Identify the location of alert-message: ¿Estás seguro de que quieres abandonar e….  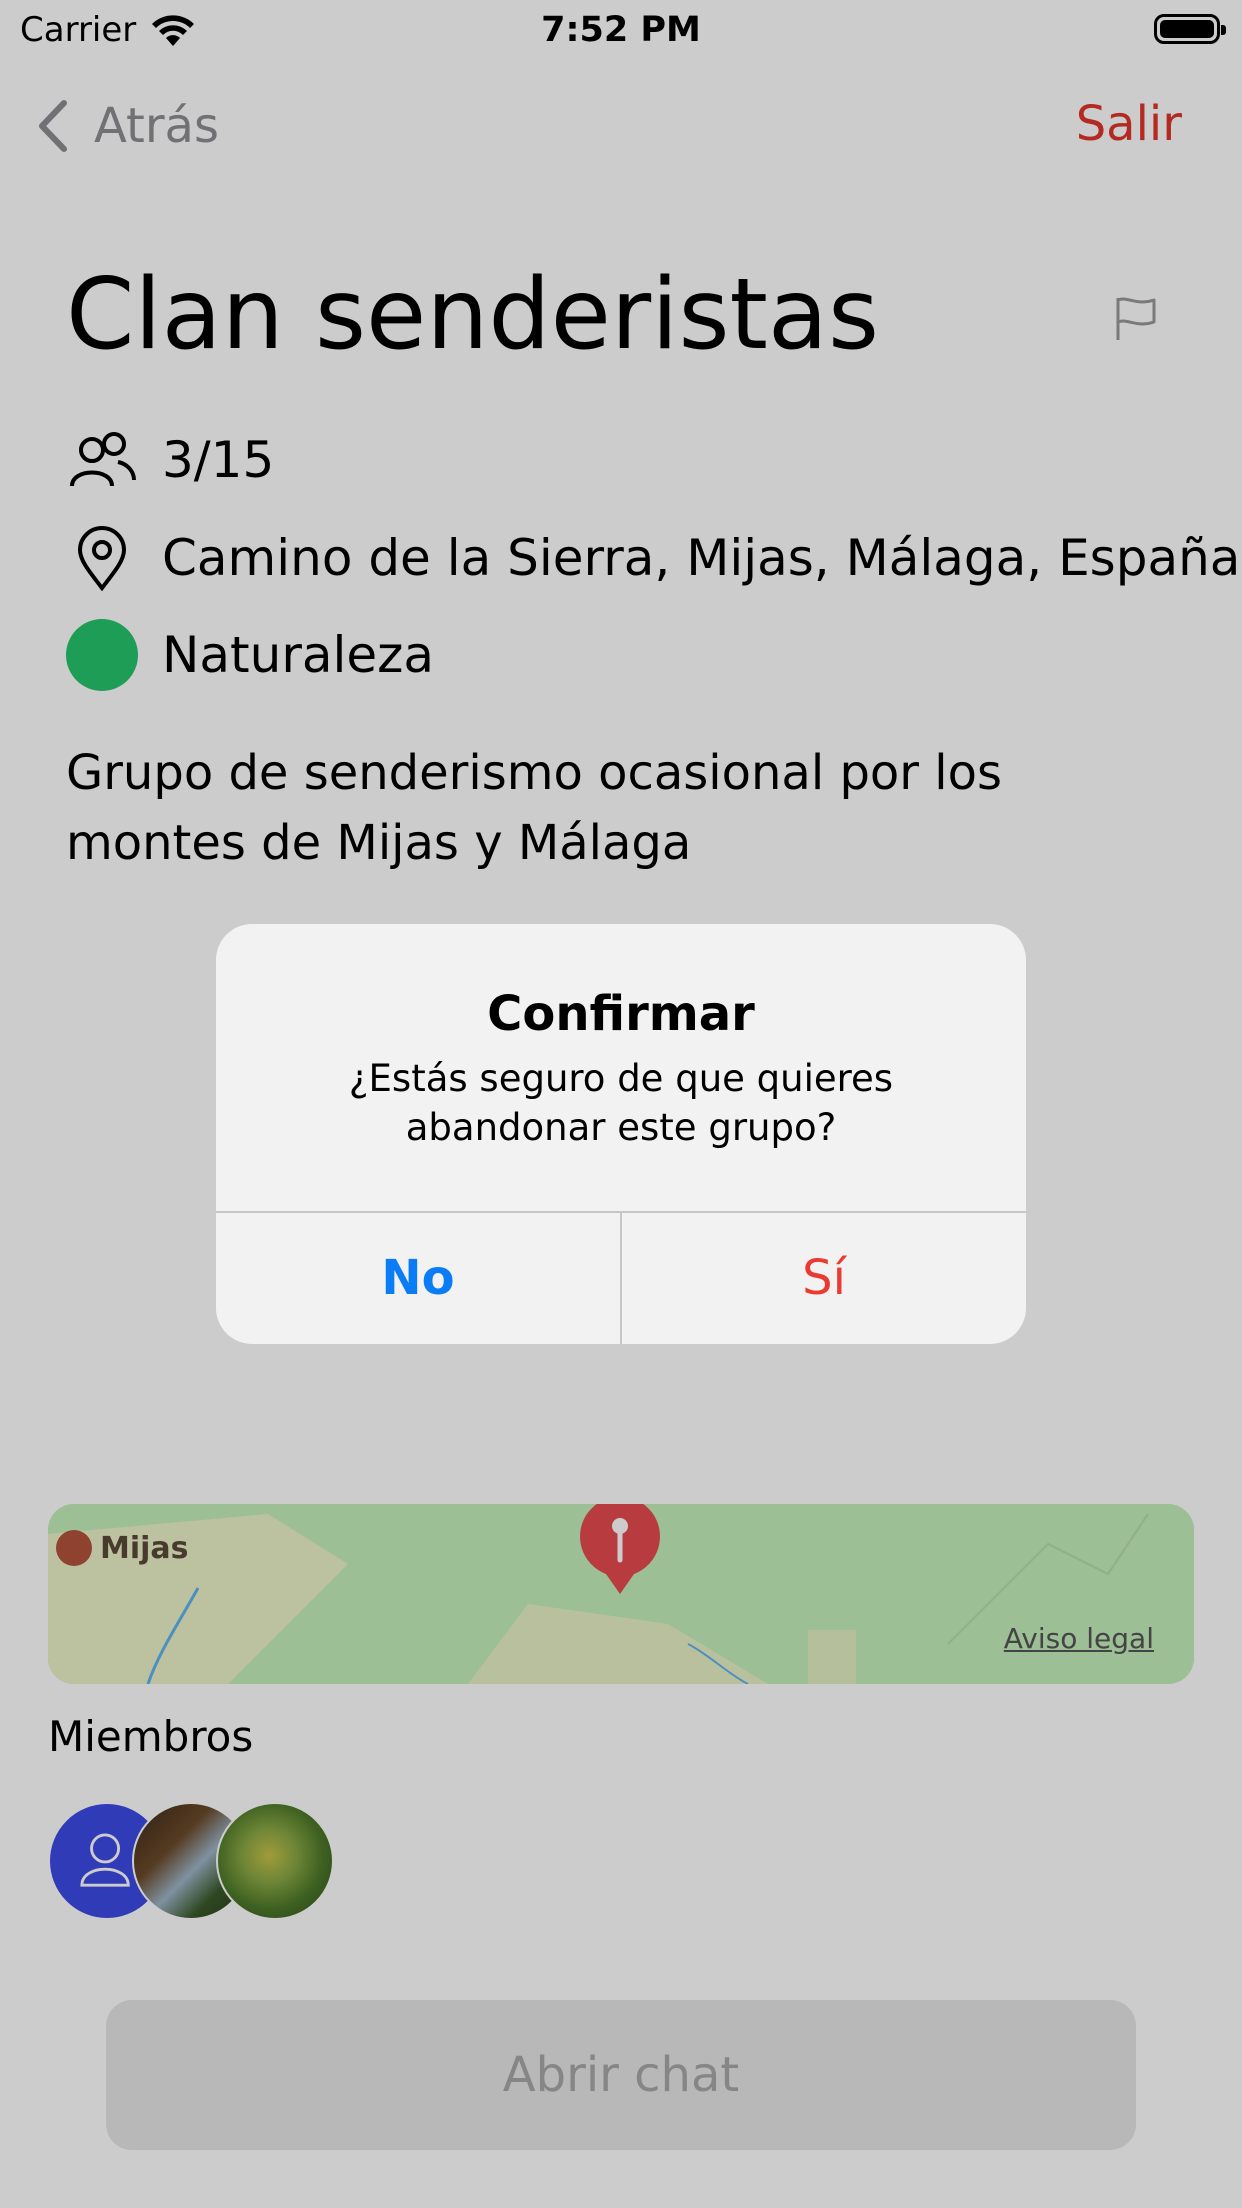
(621, 1103).